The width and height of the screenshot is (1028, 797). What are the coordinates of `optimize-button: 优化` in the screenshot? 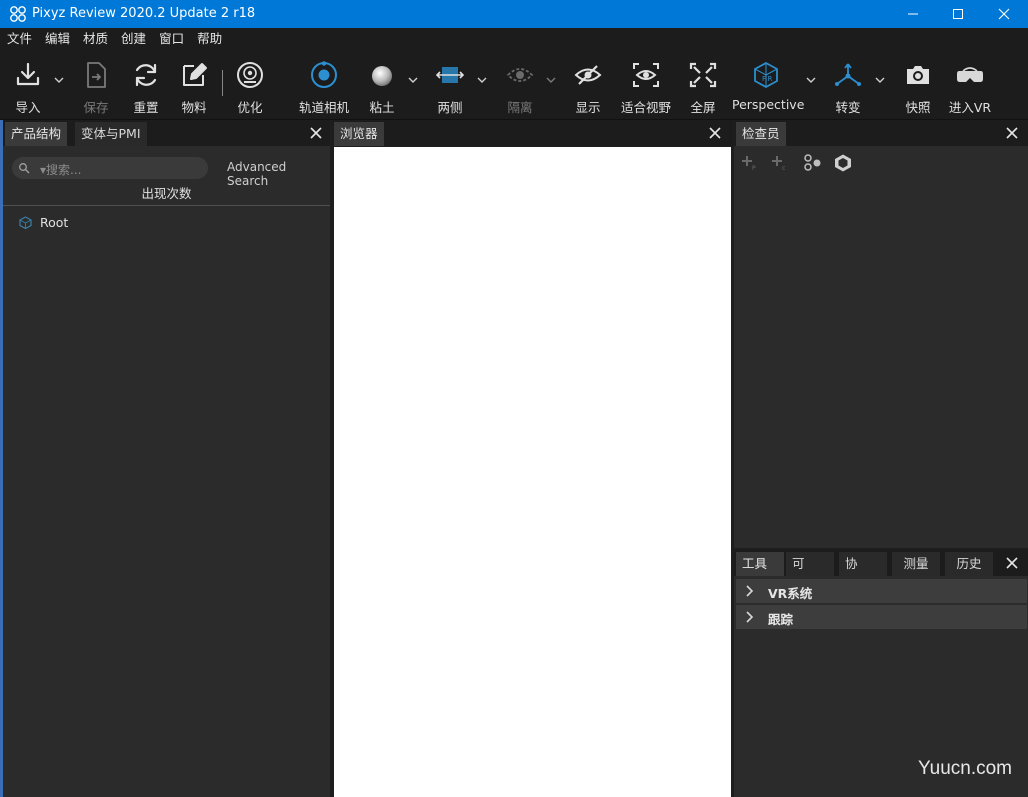 It's located at (250, 85).